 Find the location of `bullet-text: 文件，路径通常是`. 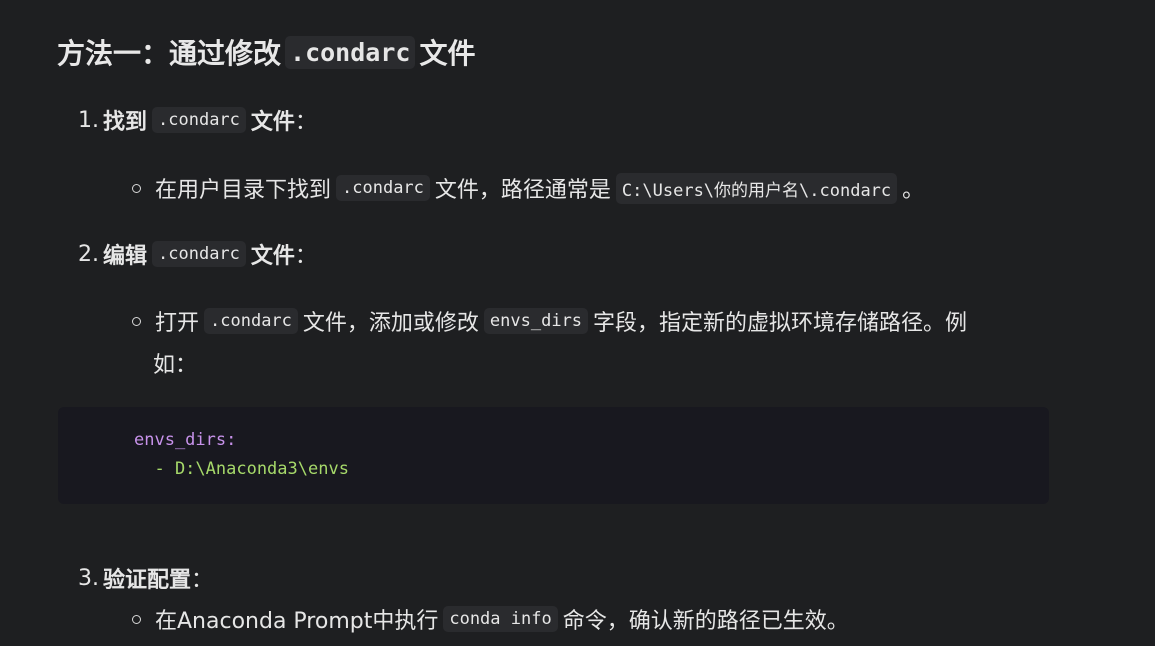

bullet-text: 文件，路径通常是 is located at coordinates (522, 190).